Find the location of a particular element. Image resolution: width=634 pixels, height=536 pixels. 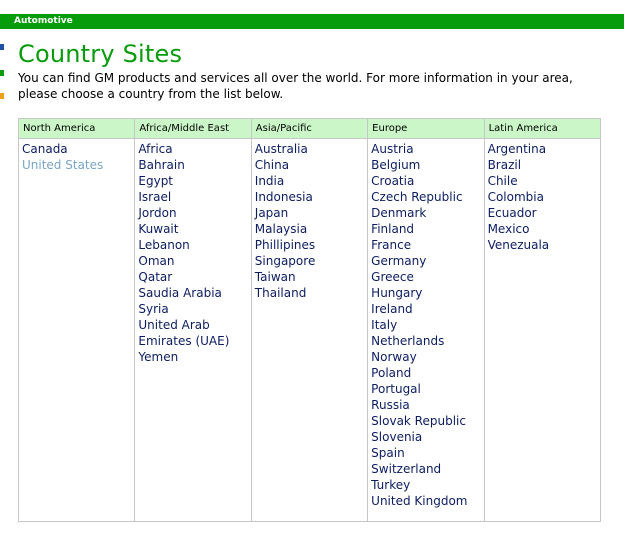

country-link: Egypt is located at coordinates (194, 181).